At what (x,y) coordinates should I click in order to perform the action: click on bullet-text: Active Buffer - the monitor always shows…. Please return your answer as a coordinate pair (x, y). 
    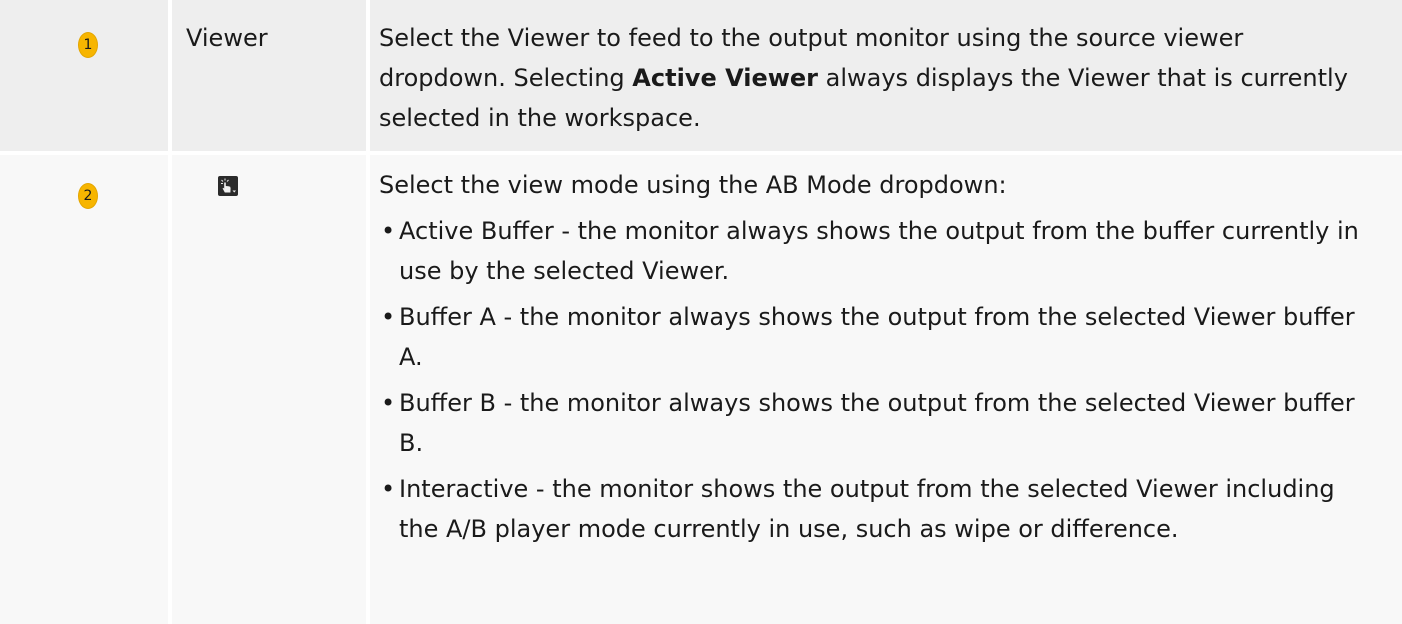
    Looking at the image, I should click on (879, 251).